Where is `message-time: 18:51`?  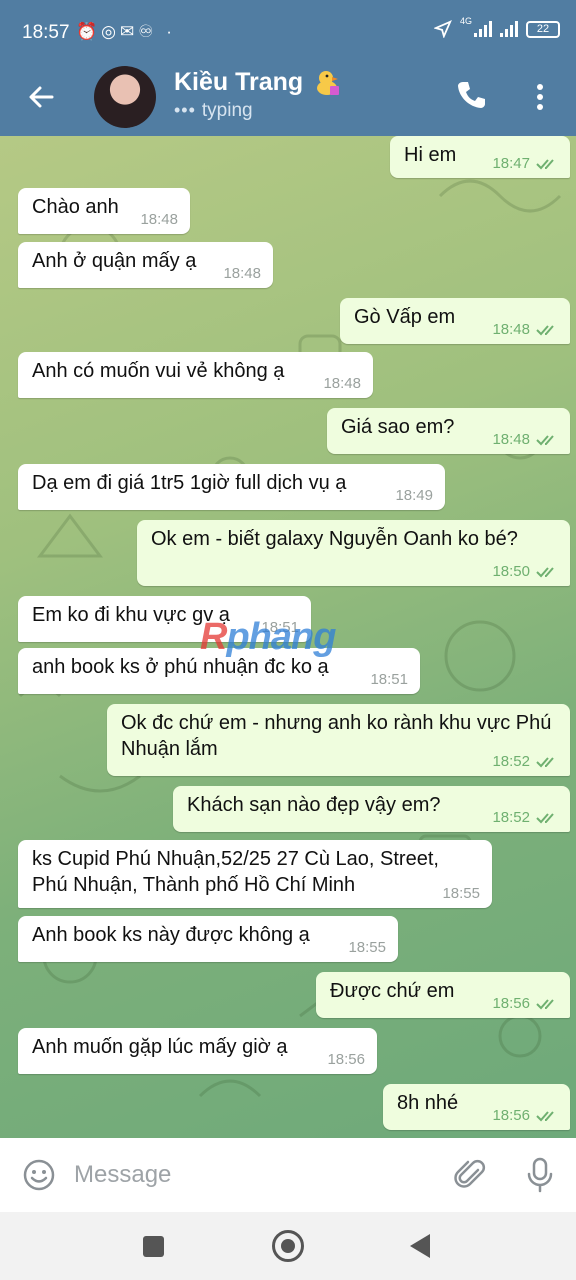 message-time: 18:51 is located at coordinates (389, 679).